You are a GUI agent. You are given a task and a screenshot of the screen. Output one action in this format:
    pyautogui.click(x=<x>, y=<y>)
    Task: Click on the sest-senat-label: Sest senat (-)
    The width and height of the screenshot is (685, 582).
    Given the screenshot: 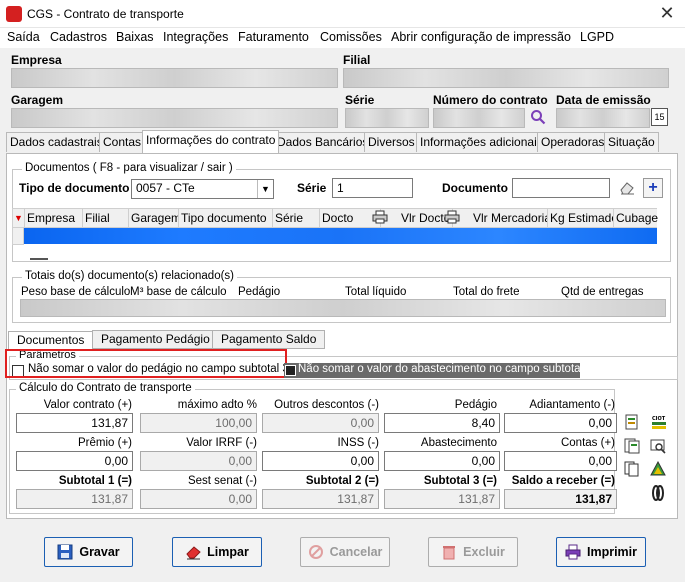 What is the action you would take?
    pyautogui.click(x=222, y=481)
    